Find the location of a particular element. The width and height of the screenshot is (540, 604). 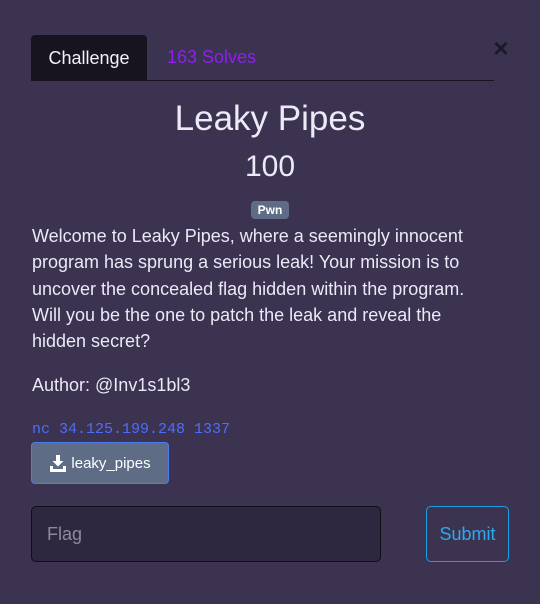

tab-challenge: Challenge is located at coordinates (89, 57).